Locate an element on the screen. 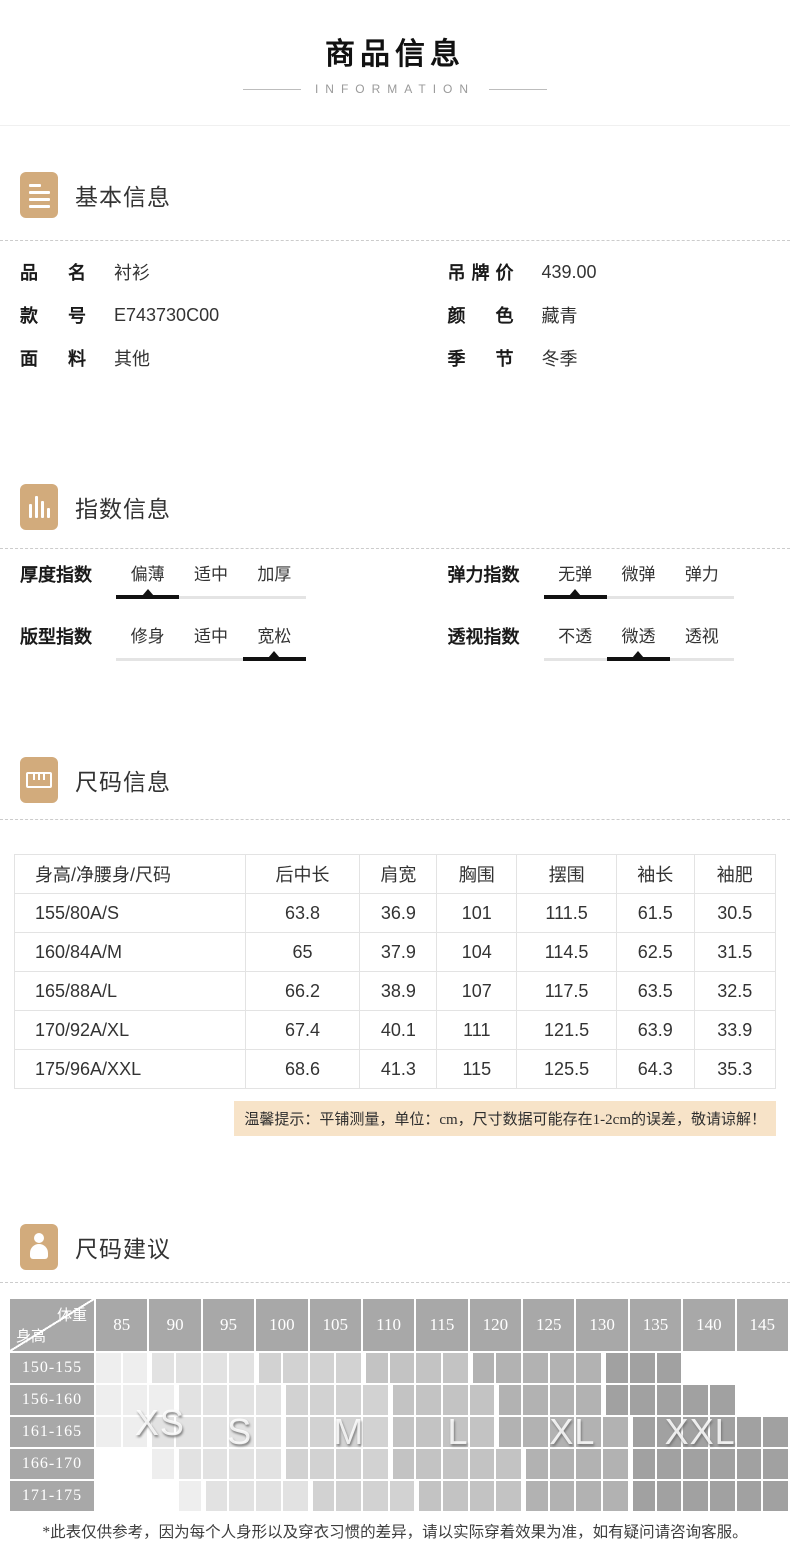  table-cell: 125.5 is located at coordinates (566, 1069).